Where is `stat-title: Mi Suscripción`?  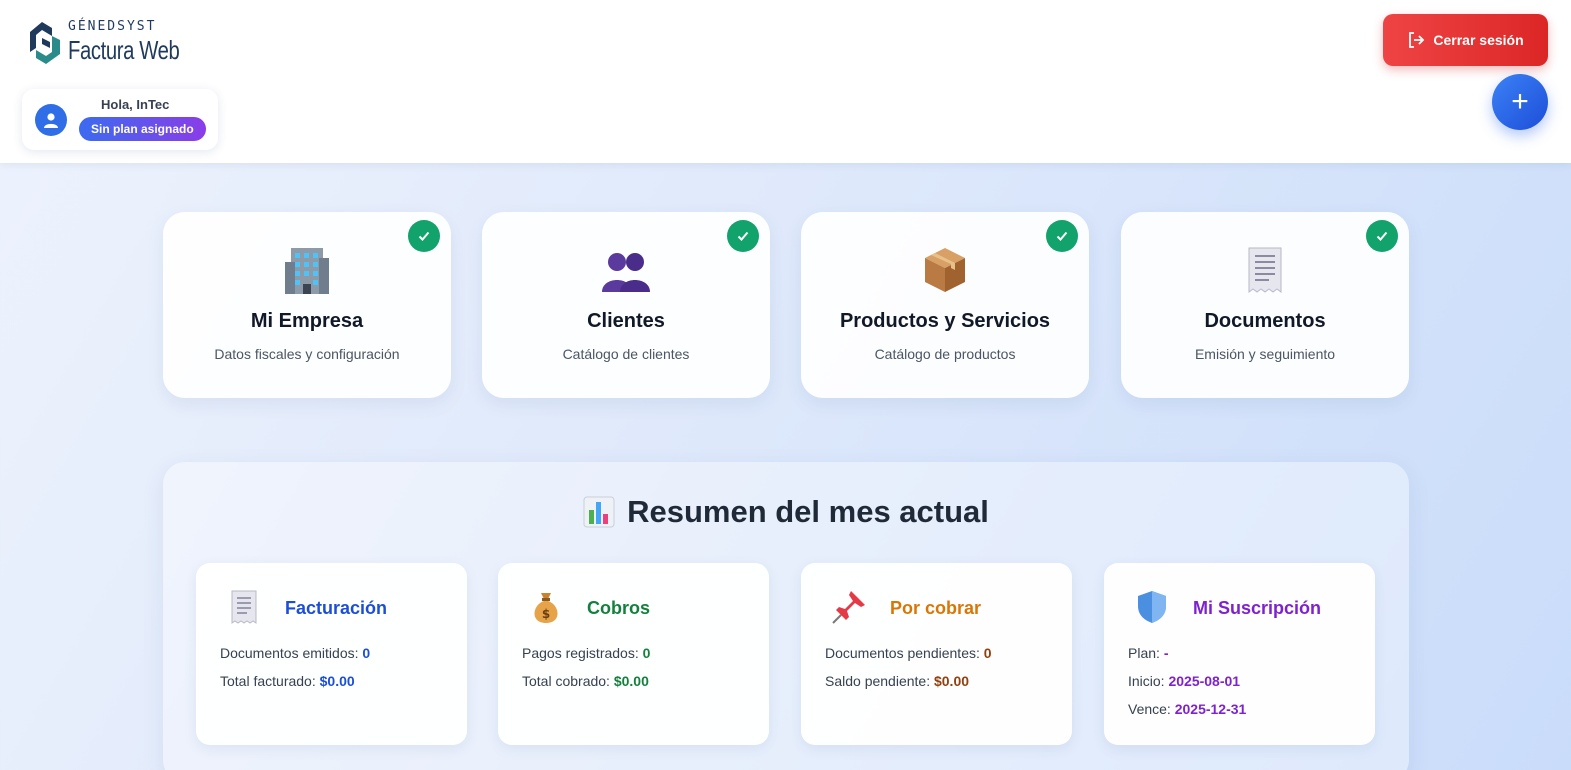 stat-title: Mi Suscripción is located at coordinates (1257, 608).